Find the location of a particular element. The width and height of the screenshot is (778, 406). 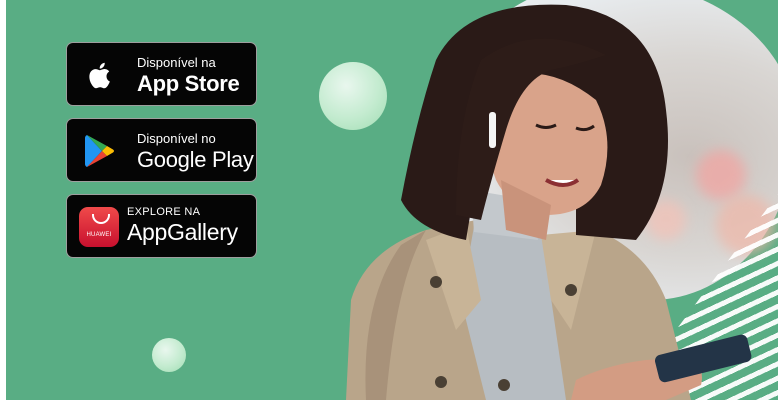

appgallery-badge: HUAWEI EXPLORE NA AppGallery is located at coordinates (161, 226).